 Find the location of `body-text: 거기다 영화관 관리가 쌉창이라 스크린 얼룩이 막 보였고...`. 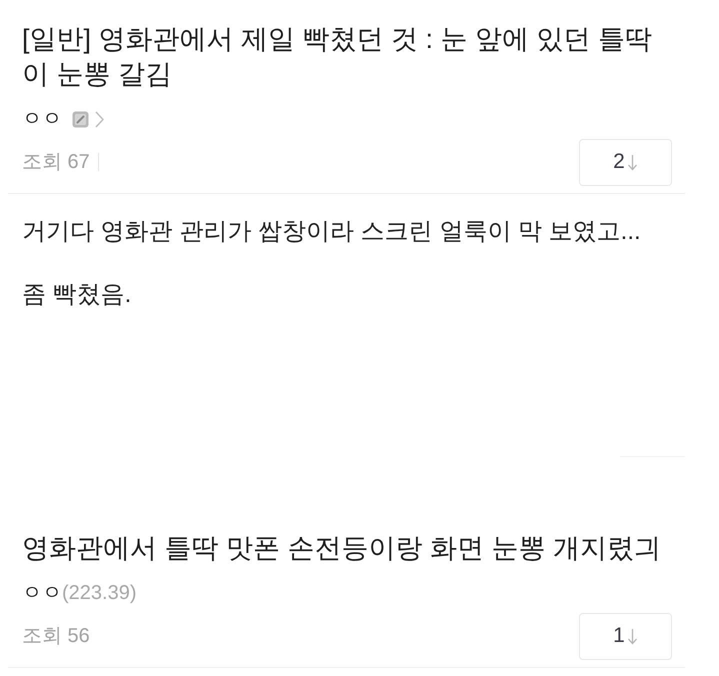

body-text: 거기다 영화관 관리가 쌉창이라 스크린 얼룩이 막 보였고... is located at coordinates (332, 232).